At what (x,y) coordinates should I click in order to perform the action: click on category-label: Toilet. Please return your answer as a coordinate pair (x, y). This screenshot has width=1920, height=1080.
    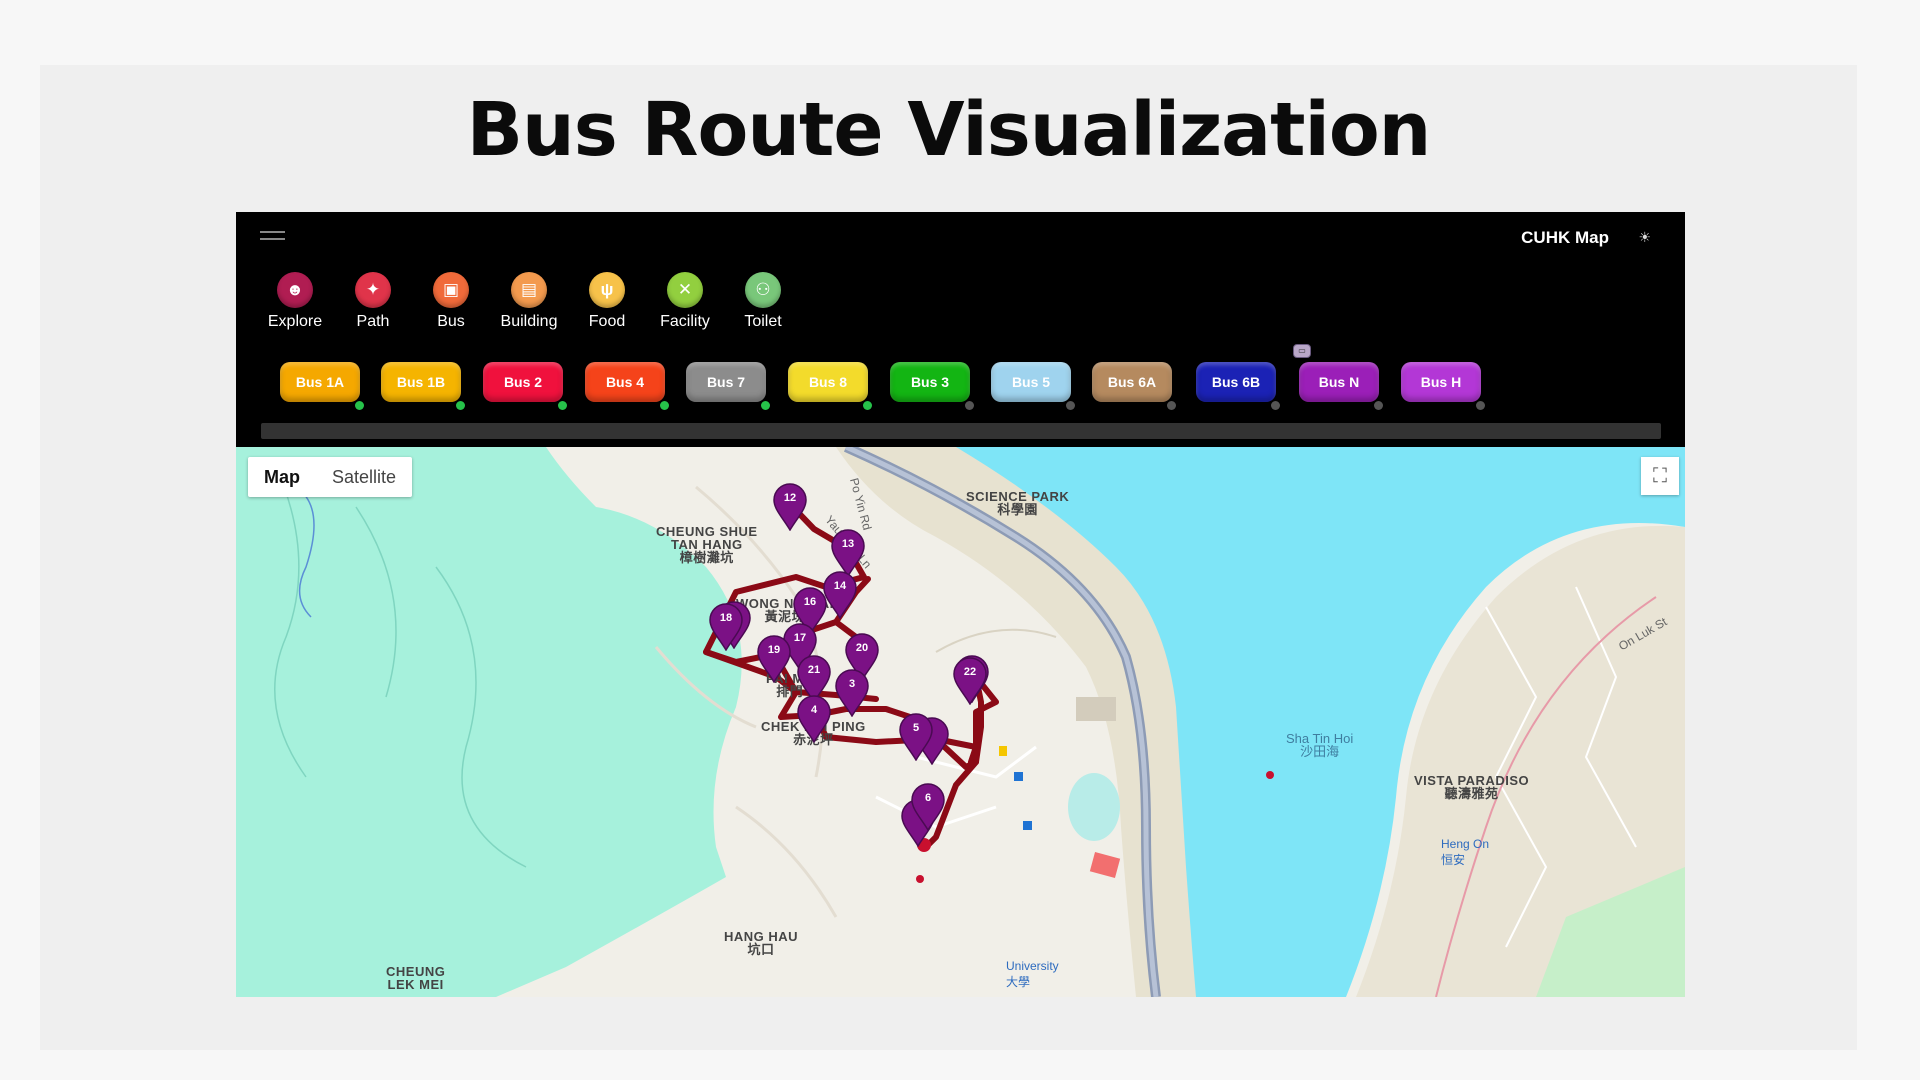
    Looking at the image, I should click on (763, 321).